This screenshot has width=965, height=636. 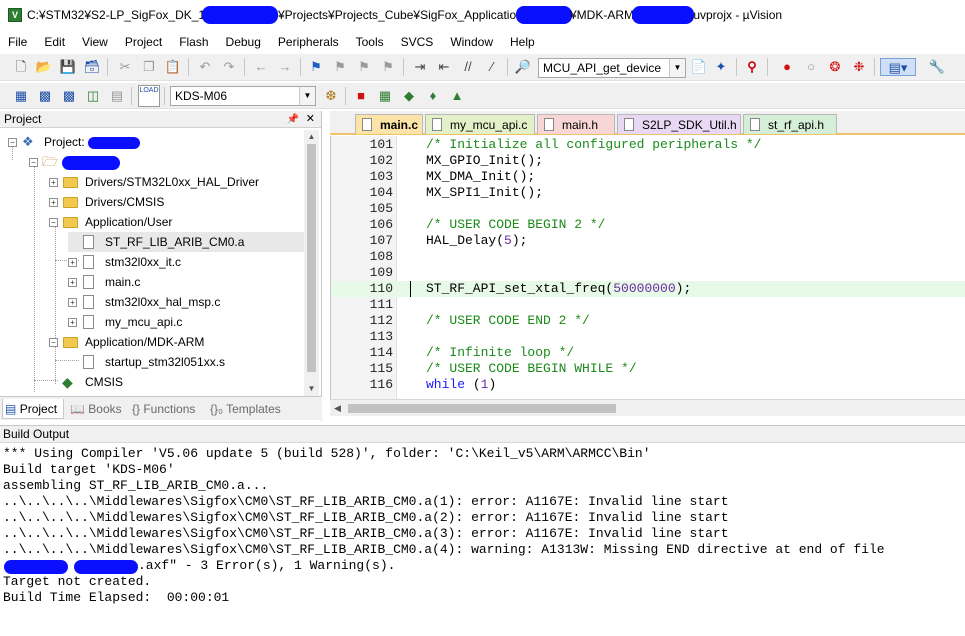 I want to click on tree-row-file: + main.c, so click(x=150, y=282).